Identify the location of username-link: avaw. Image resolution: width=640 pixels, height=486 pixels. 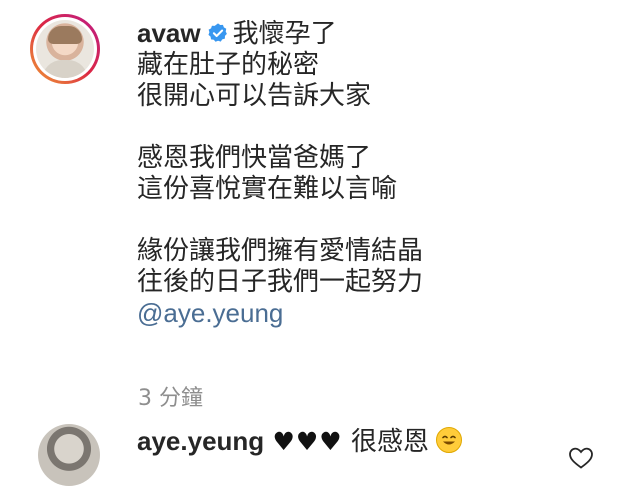
(169, 33).